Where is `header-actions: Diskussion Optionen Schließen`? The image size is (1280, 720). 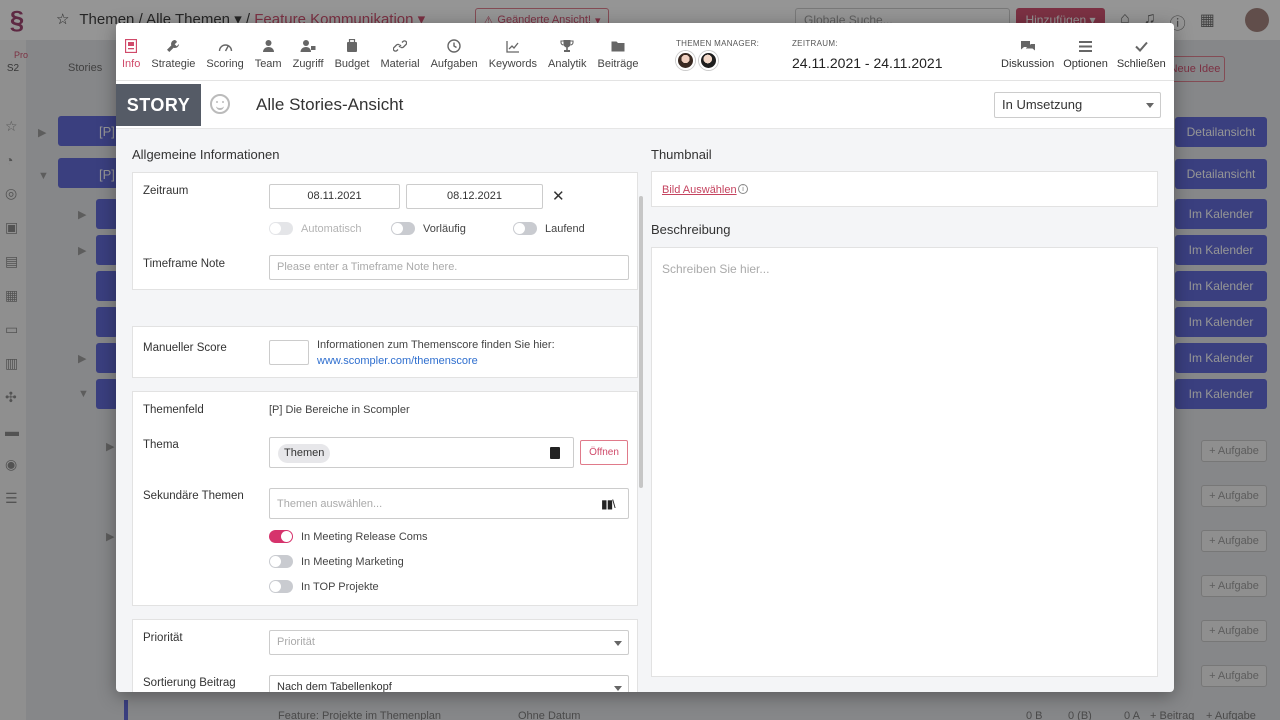 header-actions: Diskussion Optionen Schließen is located at coordinates (1079, 52).